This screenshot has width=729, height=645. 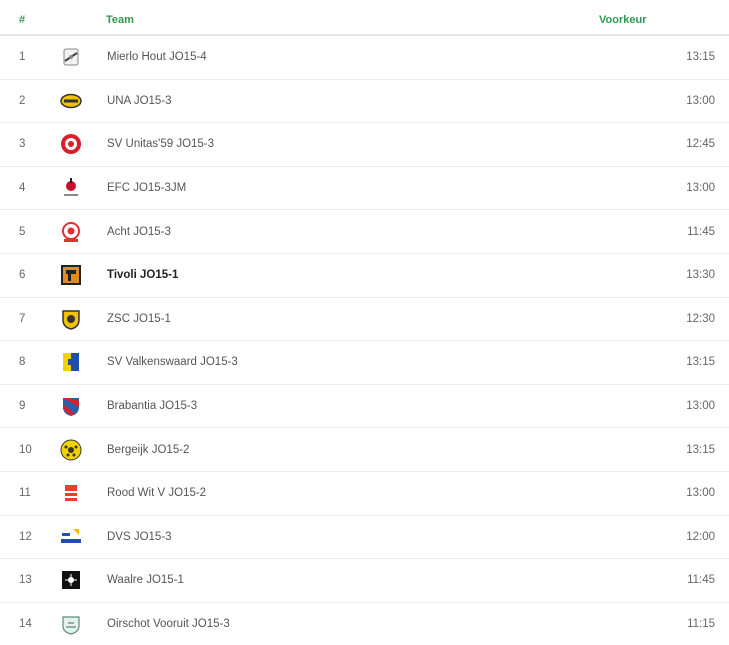 I want to click on team-name: Tivoli JO15-1, so click(x=142, y=275).